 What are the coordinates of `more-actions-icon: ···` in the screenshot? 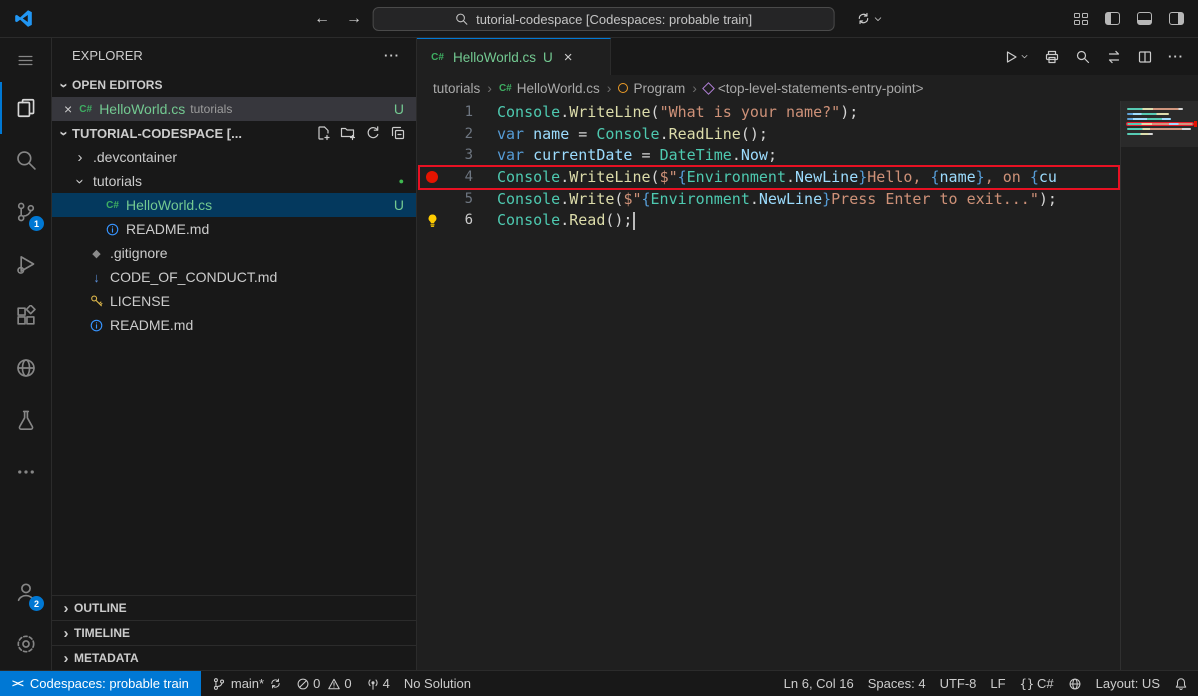 It's located at (1176, 56).